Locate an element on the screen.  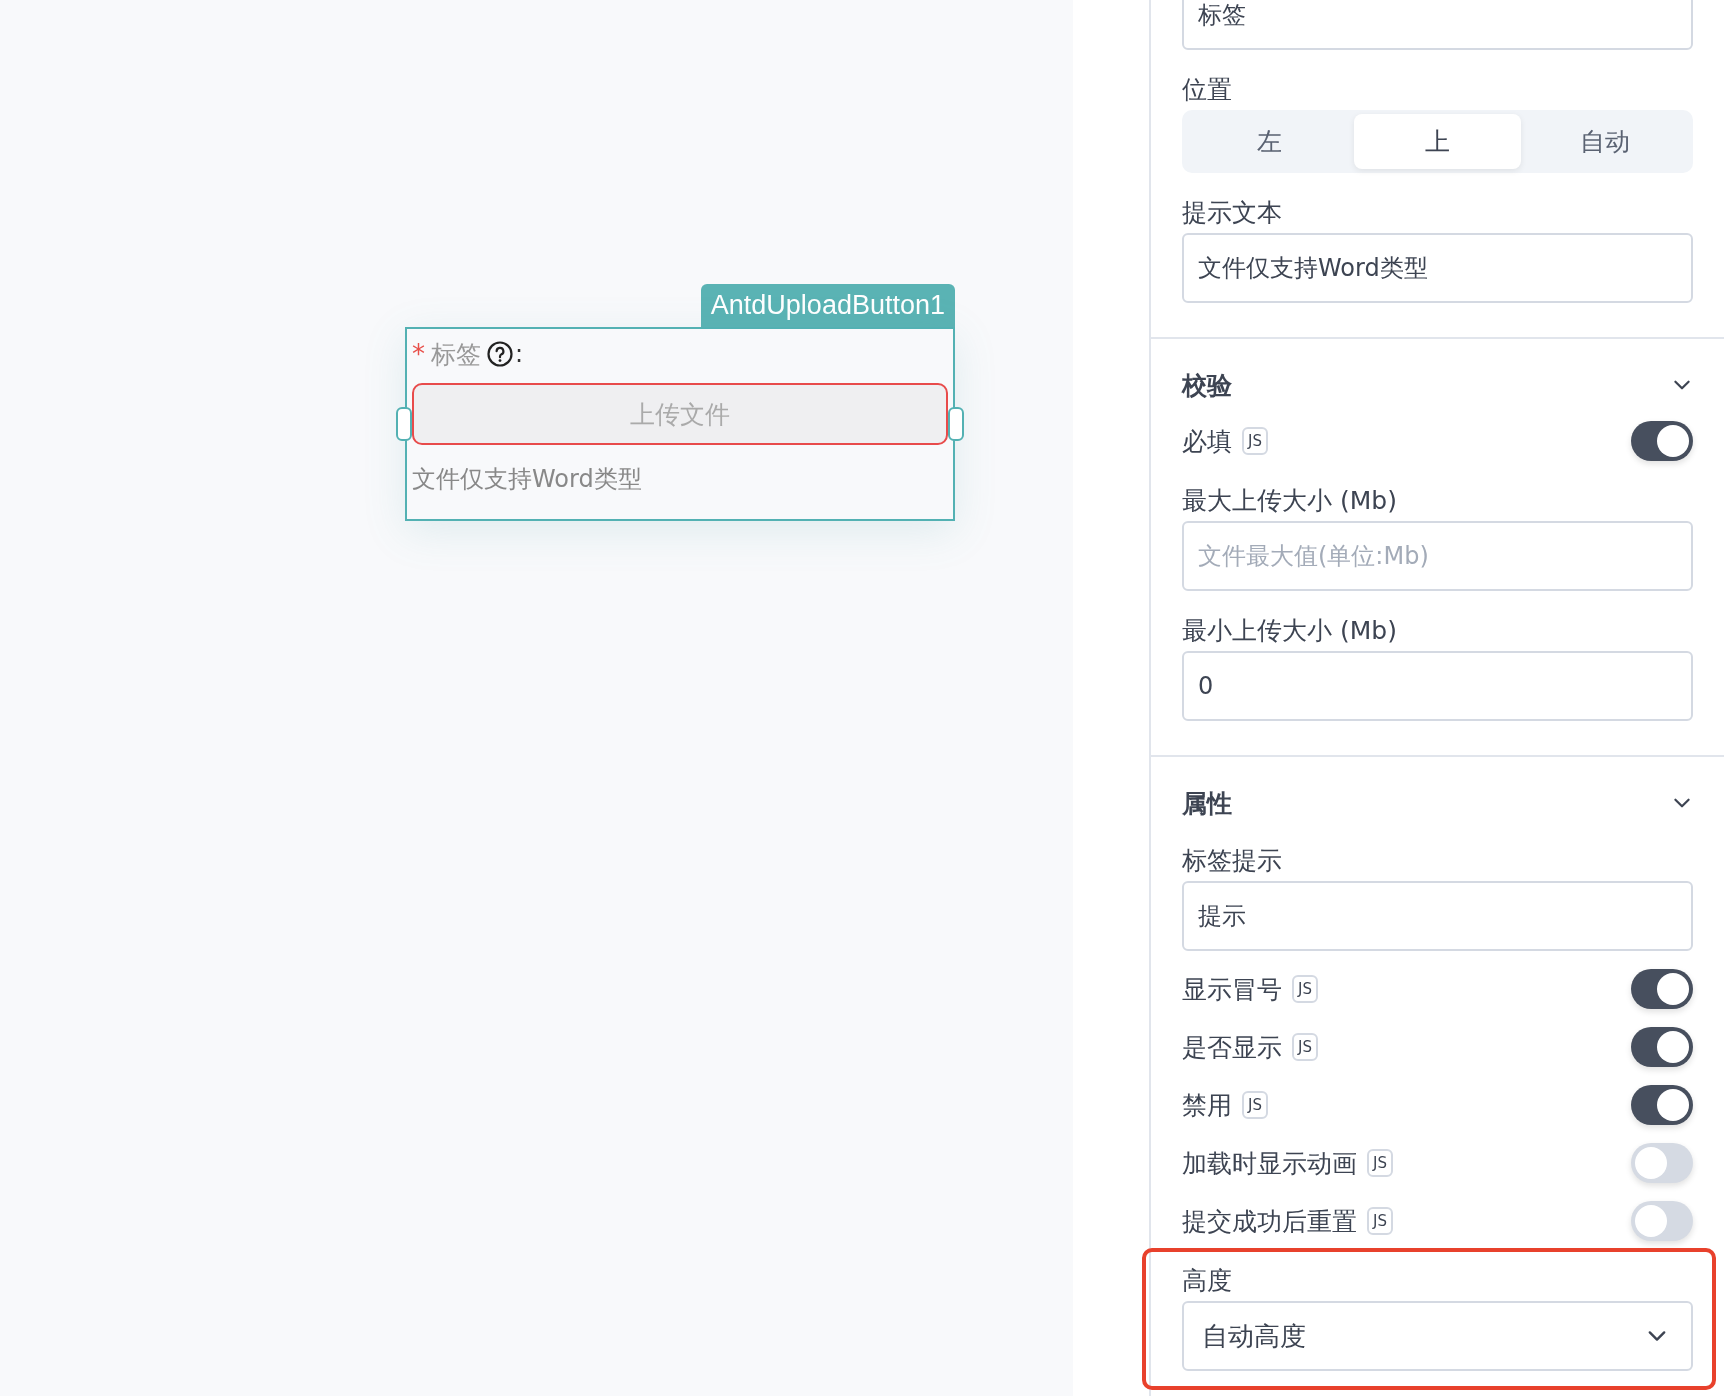
component-tag: AntdUploadButton1 is located at coordinates (827, 305).